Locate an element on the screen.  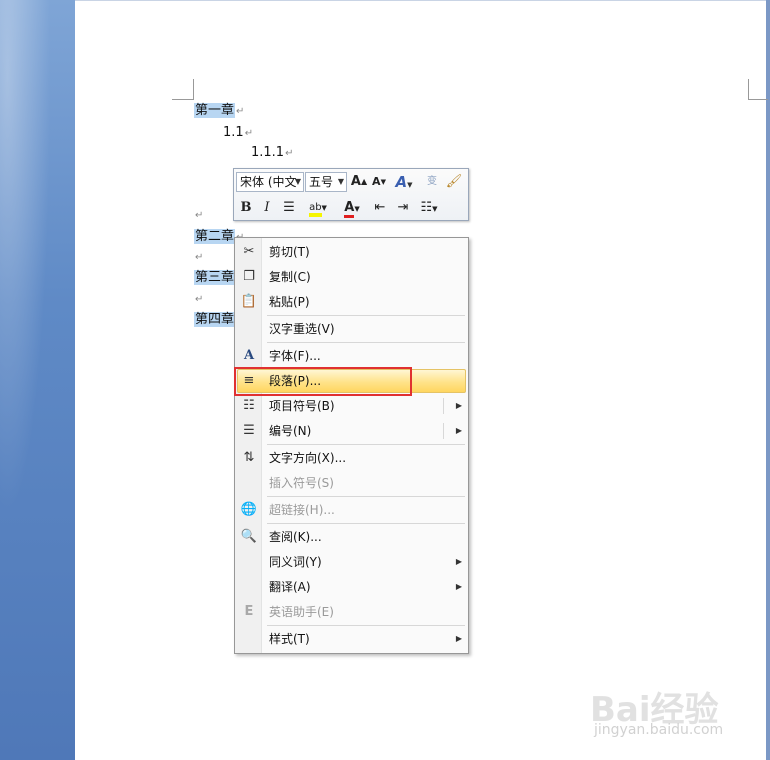
highlight-button: ab▼ is located at coordinates (318, 208).